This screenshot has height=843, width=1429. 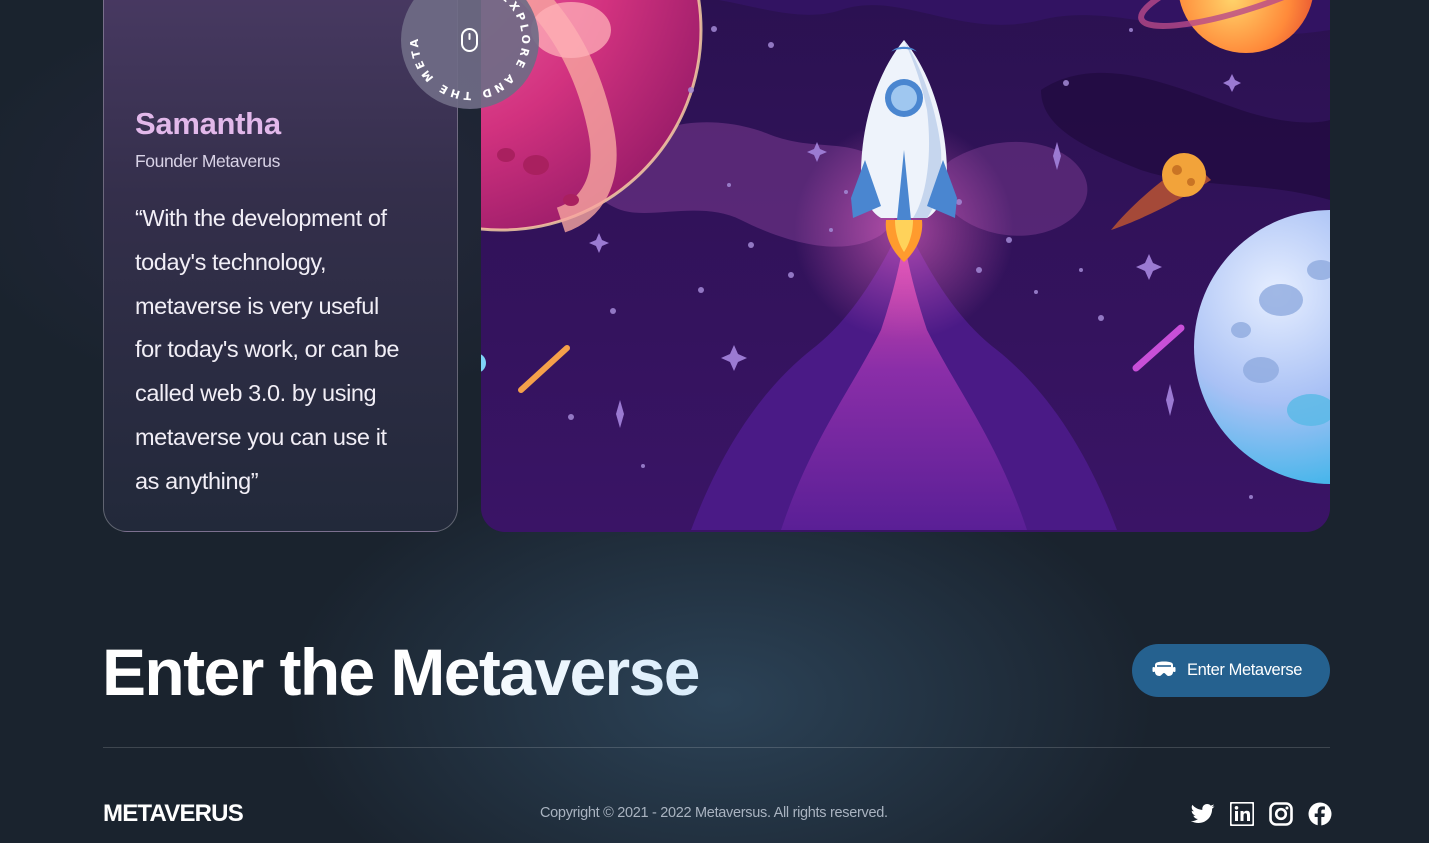 I want to click on quote-line: for today's work, or can be, so click(x=267, y=349).